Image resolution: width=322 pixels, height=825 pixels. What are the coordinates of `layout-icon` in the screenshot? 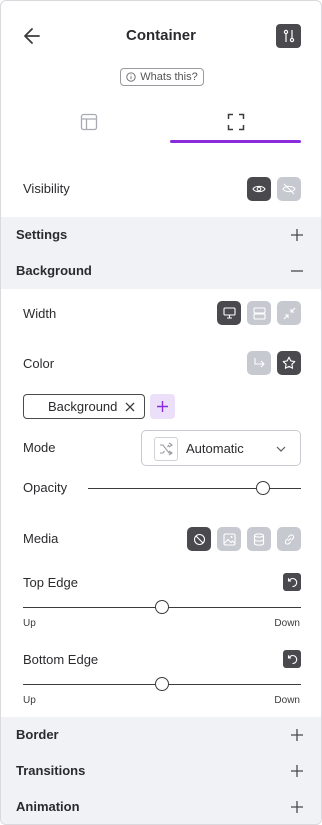 It's located at (88, 122).